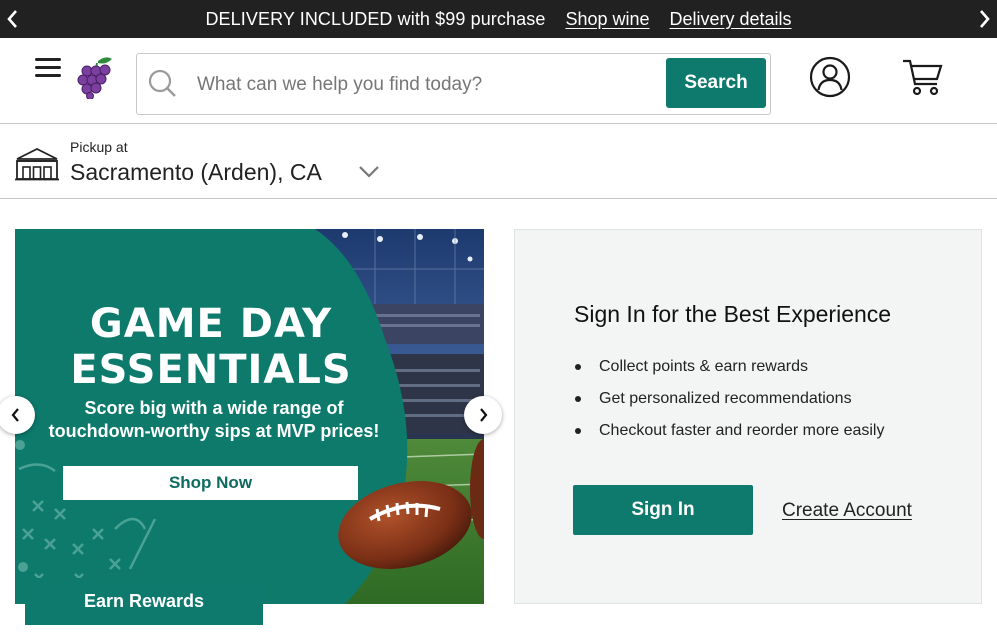 Image resolution: width=997 pixels, height=633 pixels. I want to click on user-account-icon, so click(830, 77).